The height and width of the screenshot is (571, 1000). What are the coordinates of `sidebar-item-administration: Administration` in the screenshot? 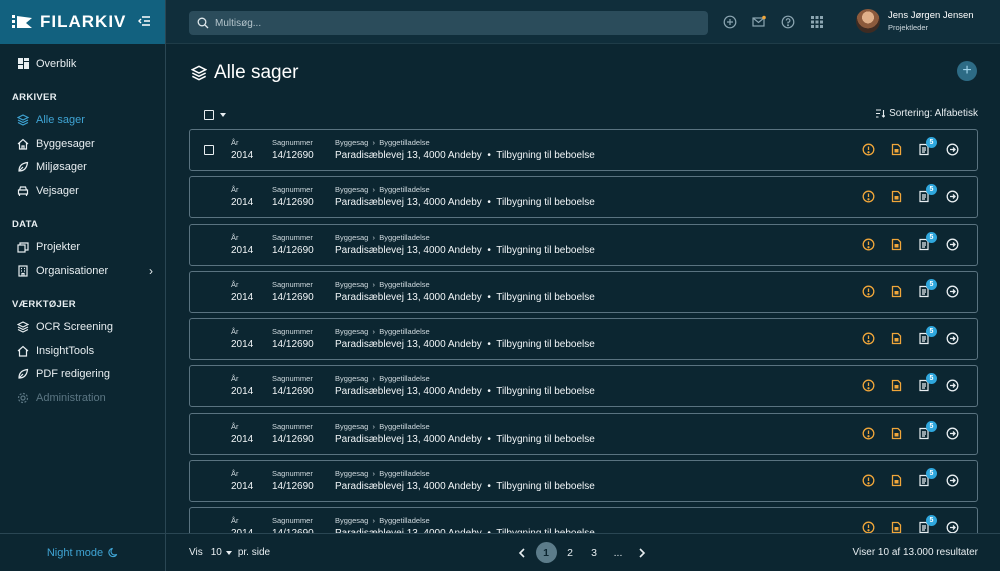 It's located at (82, 398).